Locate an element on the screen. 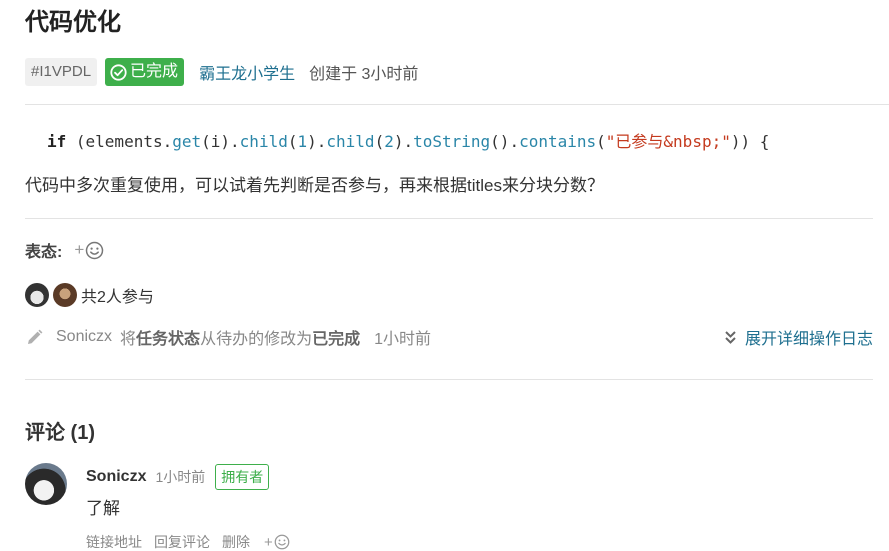 This screenshot has height=551, width=889. issue-meta: #I1VPDL 已完成 霸王龙小学生 创建于 3小时前 is located at coordinates (221, 72).